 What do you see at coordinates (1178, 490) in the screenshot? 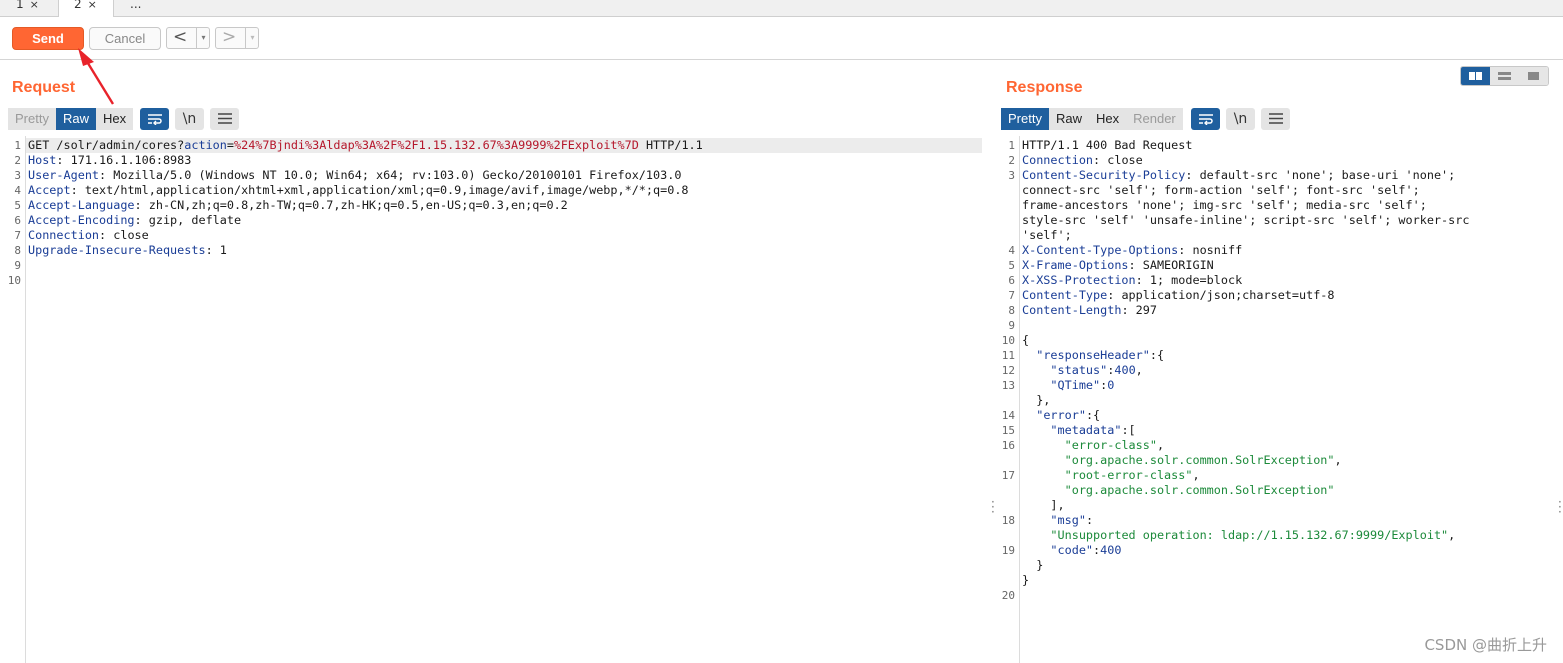
I see `response-code-line: "org.apache.solr.common.SolrException"` at bounding box center [1178, 490].